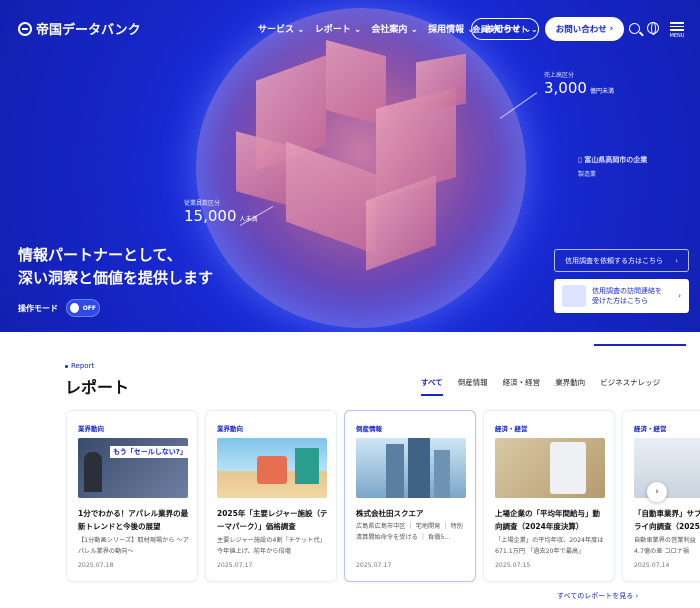  I want to click on tab-knowledge: ビジネスナレッジ, so click(630, 386).